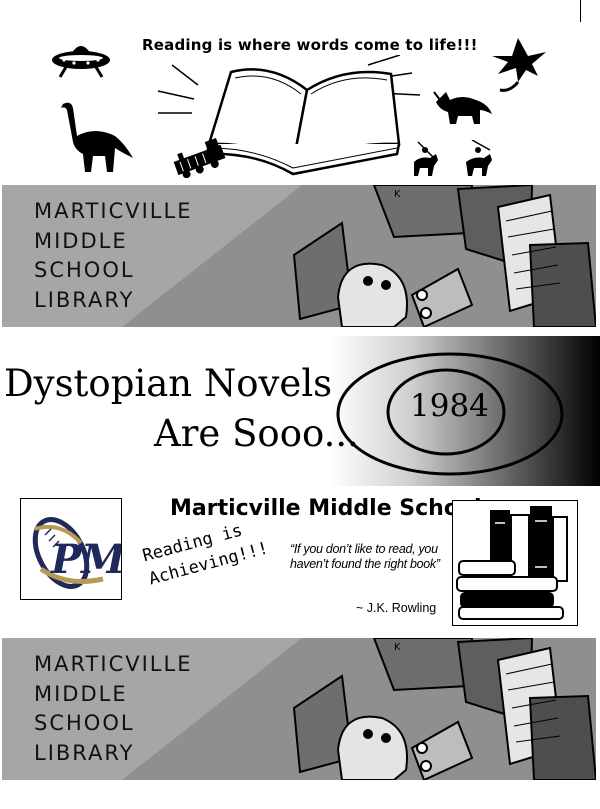  Describe the element at coordinates (199, 158) in the screenshot. I see `train-icon` at that location.